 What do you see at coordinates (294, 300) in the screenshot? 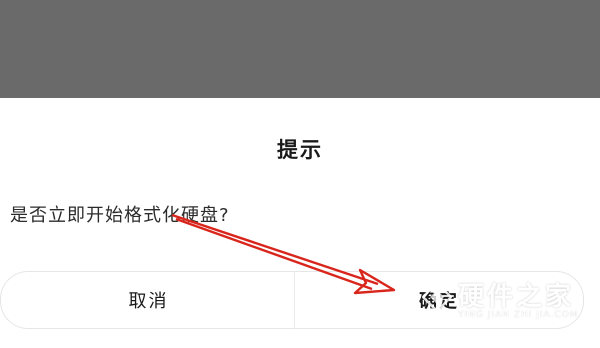
I see `button-divider` at bounding box center [294, 300].